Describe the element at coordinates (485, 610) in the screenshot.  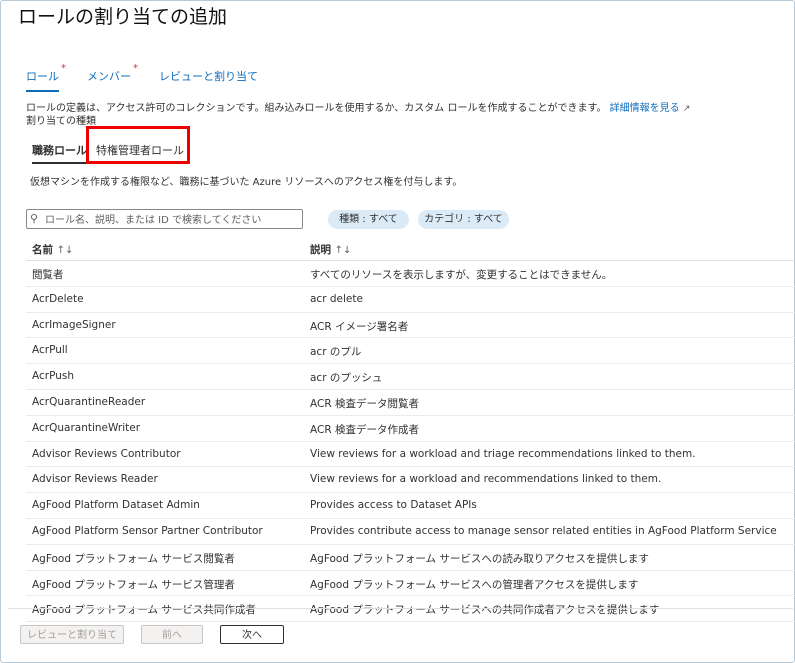
I see `role-description: AgFood プラットフォーム サービスへの共同作成者アクセスを提供します` at that location.